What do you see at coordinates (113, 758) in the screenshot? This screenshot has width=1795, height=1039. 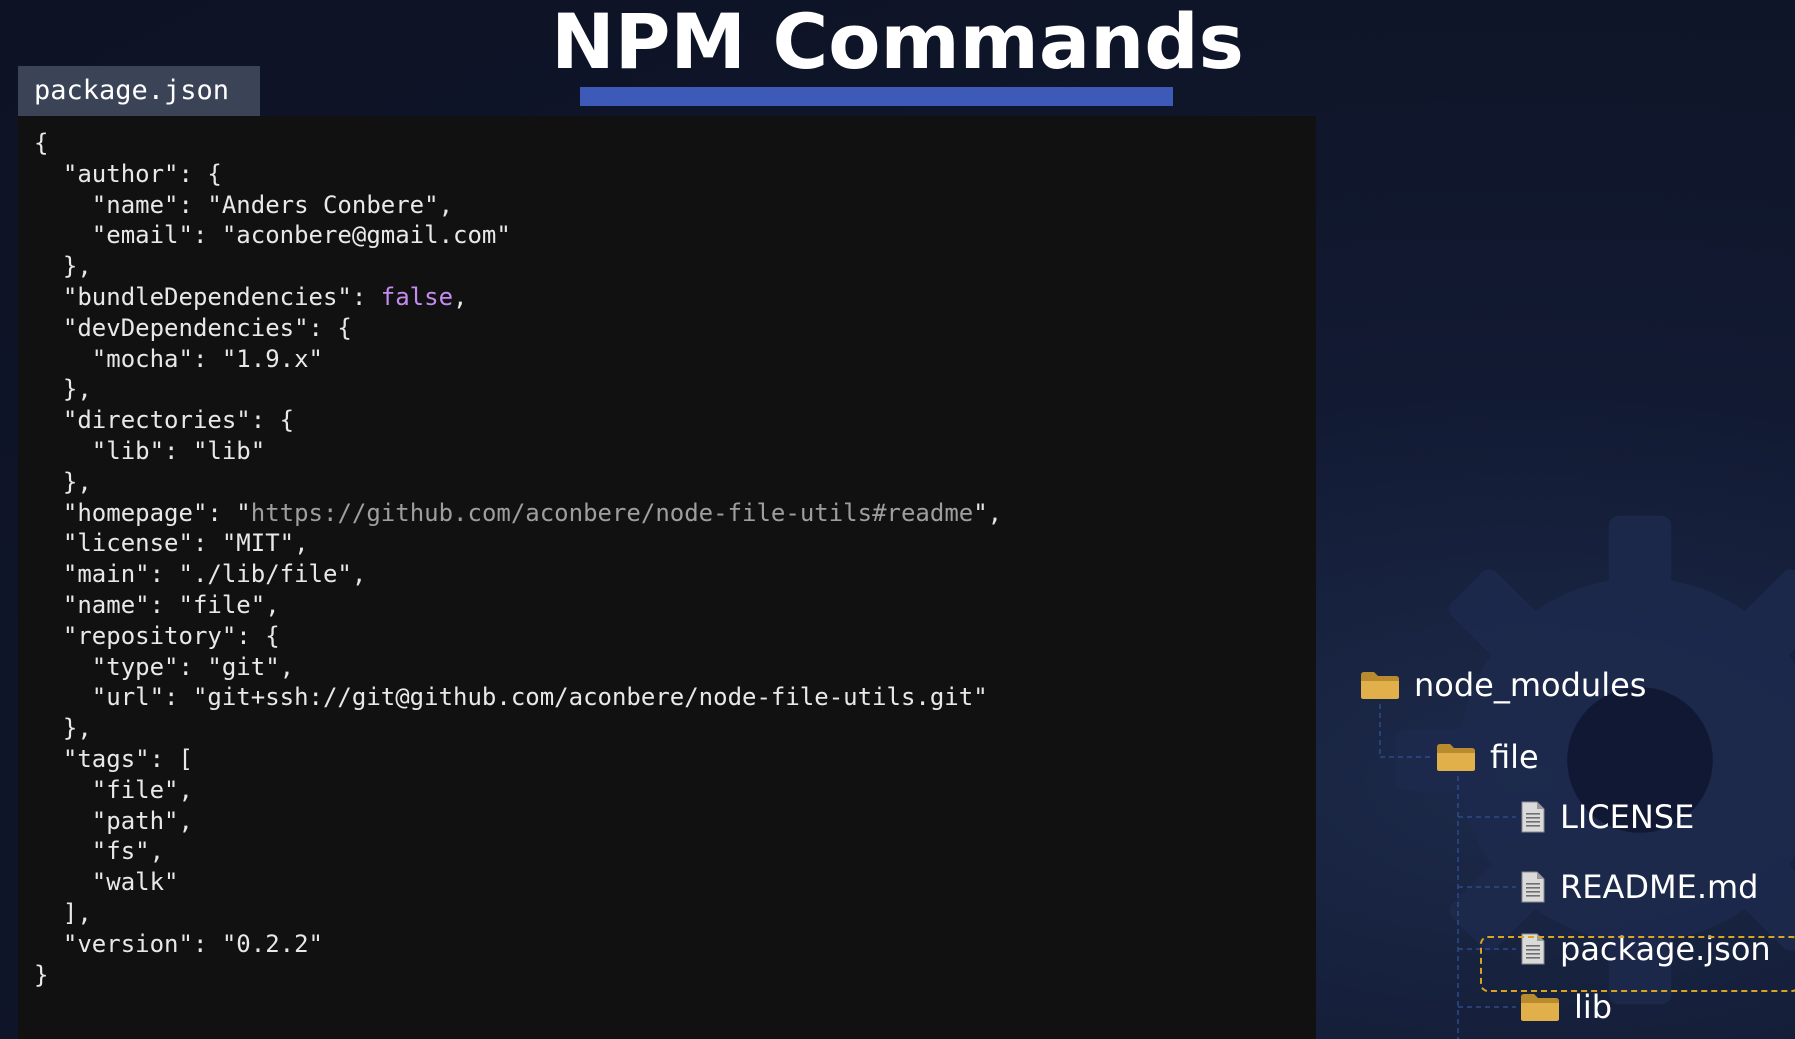 I see `code-line: "tags": [` at bounding box center [113, 758].